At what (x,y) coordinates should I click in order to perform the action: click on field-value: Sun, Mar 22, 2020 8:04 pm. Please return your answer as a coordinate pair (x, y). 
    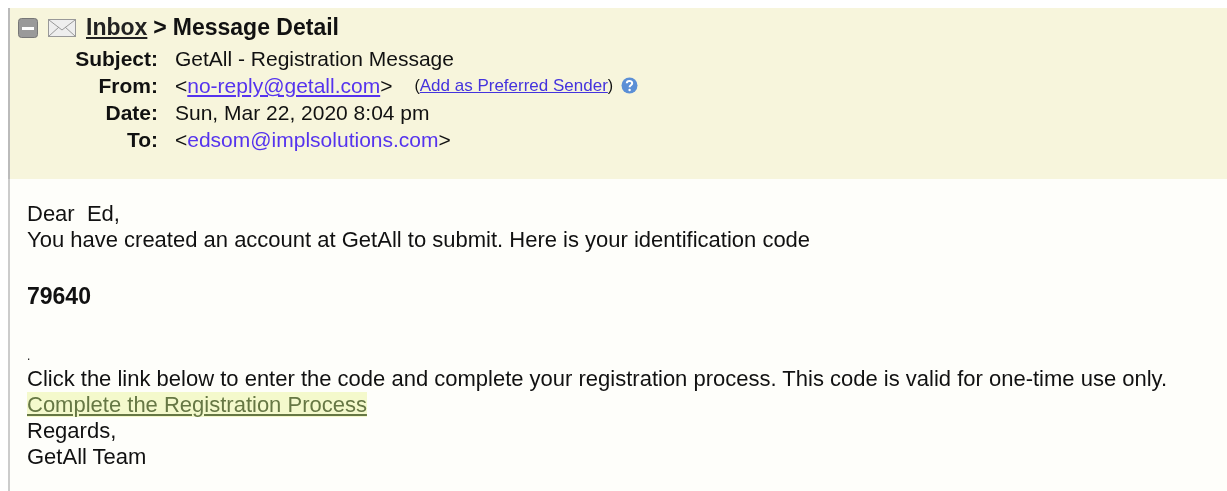
    Looking at the image, I should click on (302, 113).